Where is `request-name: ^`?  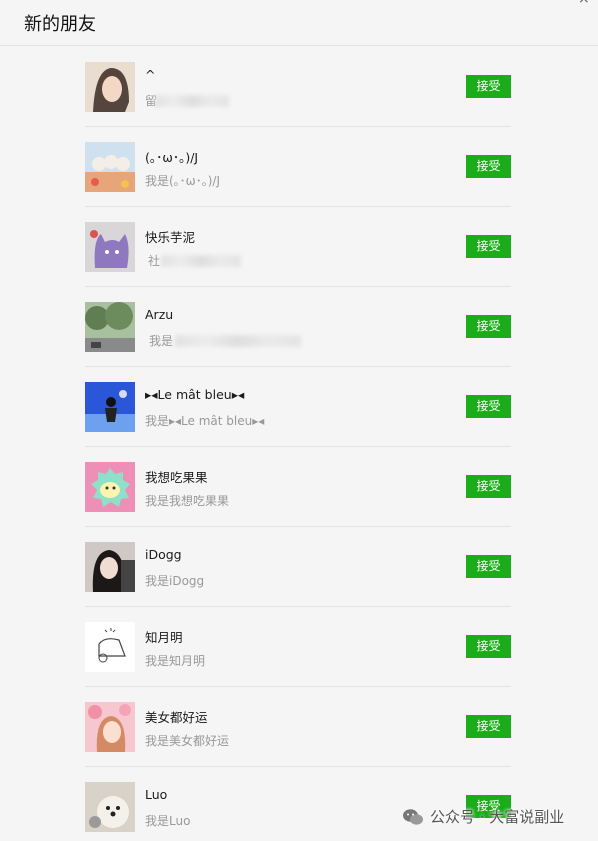 request-name: ^ is located at coordinates (150, 74).